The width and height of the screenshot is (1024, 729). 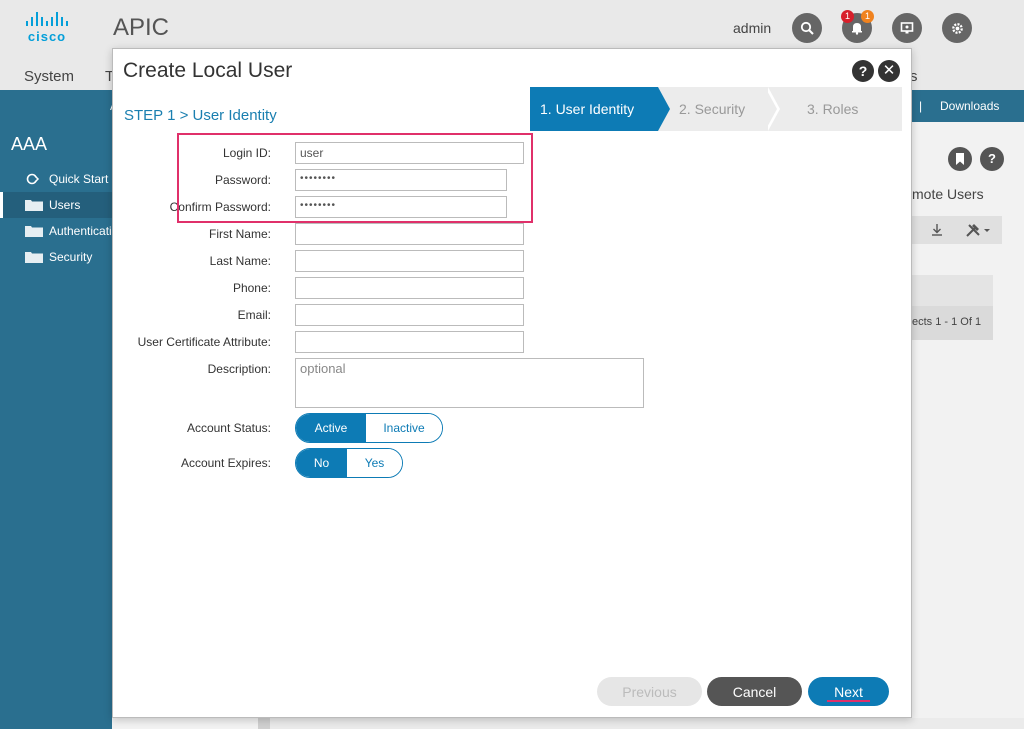 What do you see at coordinates (331, 428) in the screenshot?
I see `account-status-active: Active` at bounding box center [331, 428].